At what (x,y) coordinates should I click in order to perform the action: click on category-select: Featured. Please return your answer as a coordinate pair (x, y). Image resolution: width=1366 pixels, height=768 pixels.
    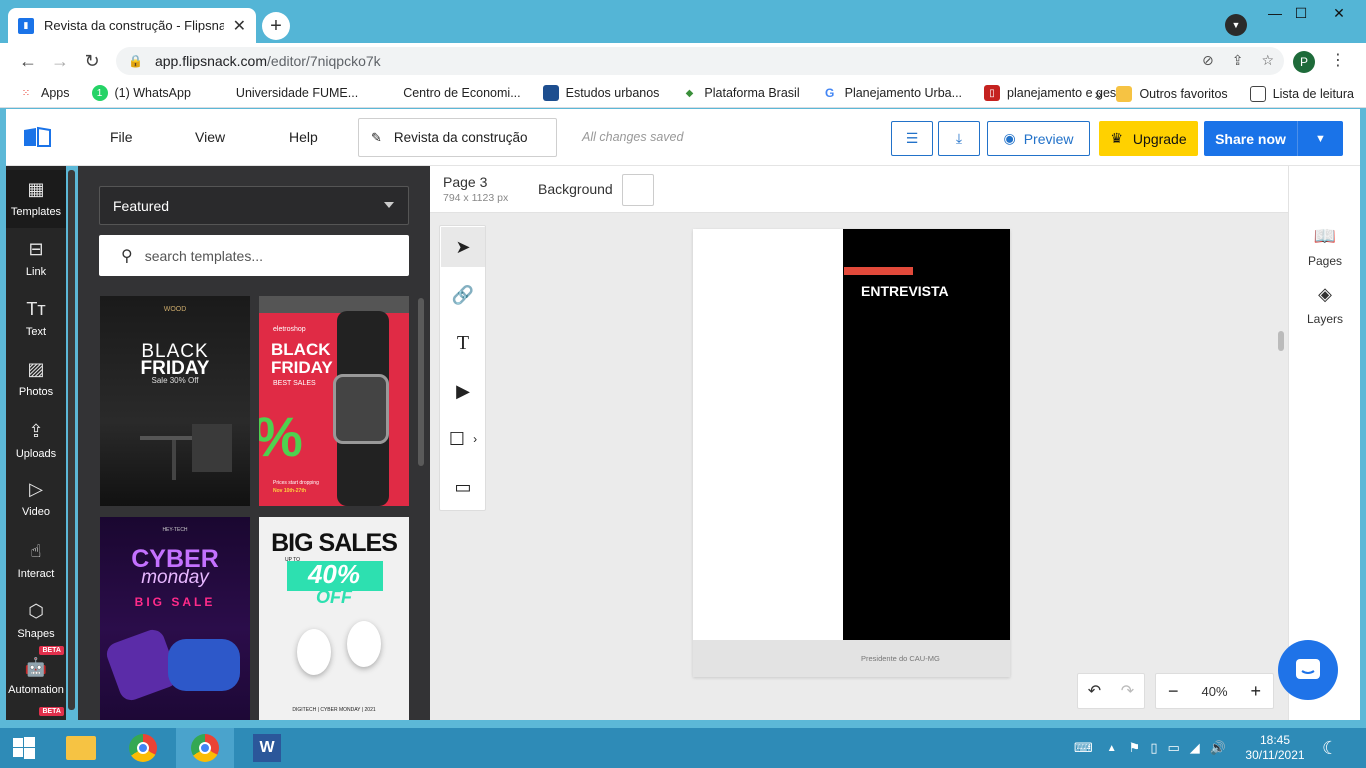
    Looking at the image, I should click on (254, 205).